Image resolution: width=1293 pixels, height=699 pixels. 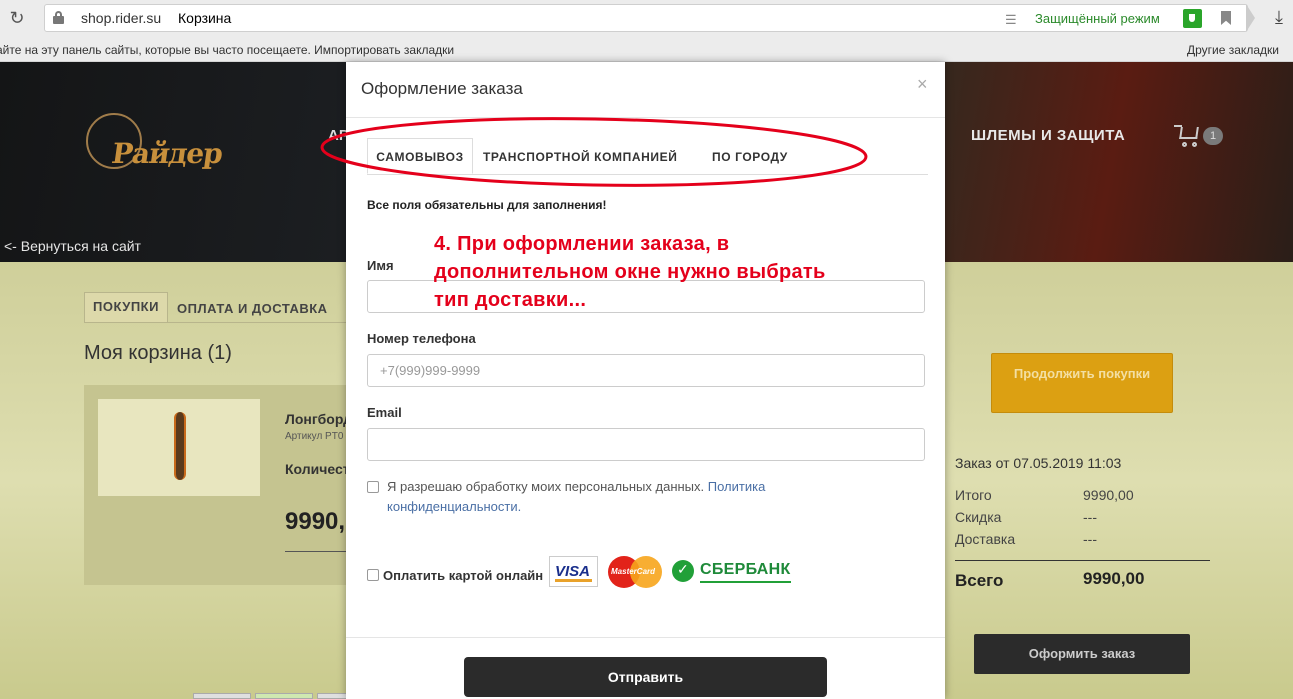 I want to click on download-icon: ⤓, so click(x=1279, y=17).